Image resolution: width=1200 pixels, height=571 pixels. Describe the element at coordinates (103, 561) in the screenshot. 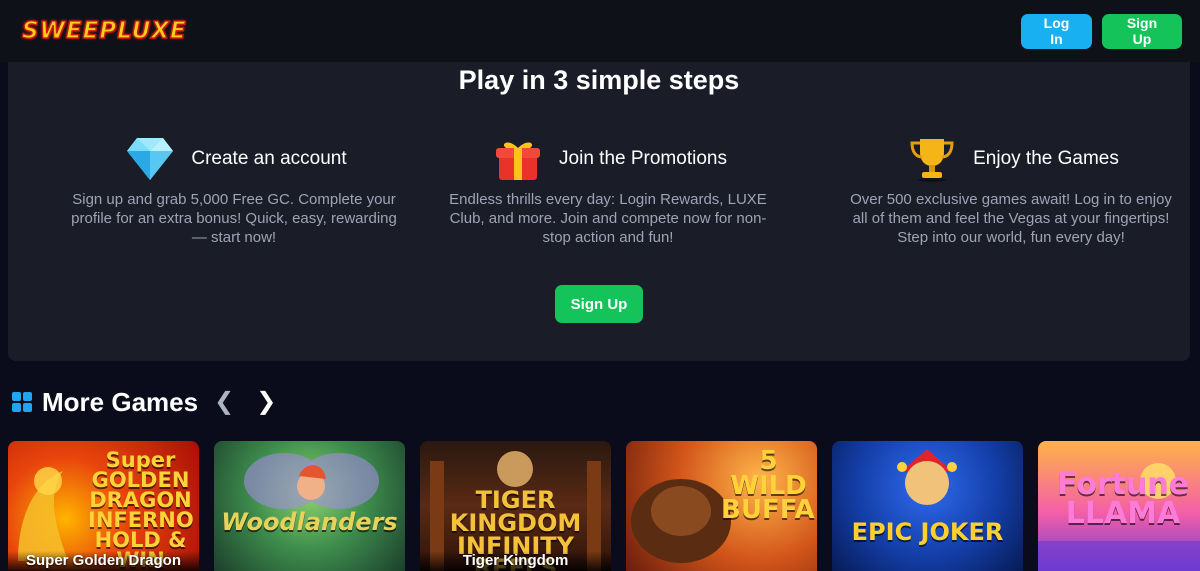

I see `game-title: Super Golden Dragon` at that location.